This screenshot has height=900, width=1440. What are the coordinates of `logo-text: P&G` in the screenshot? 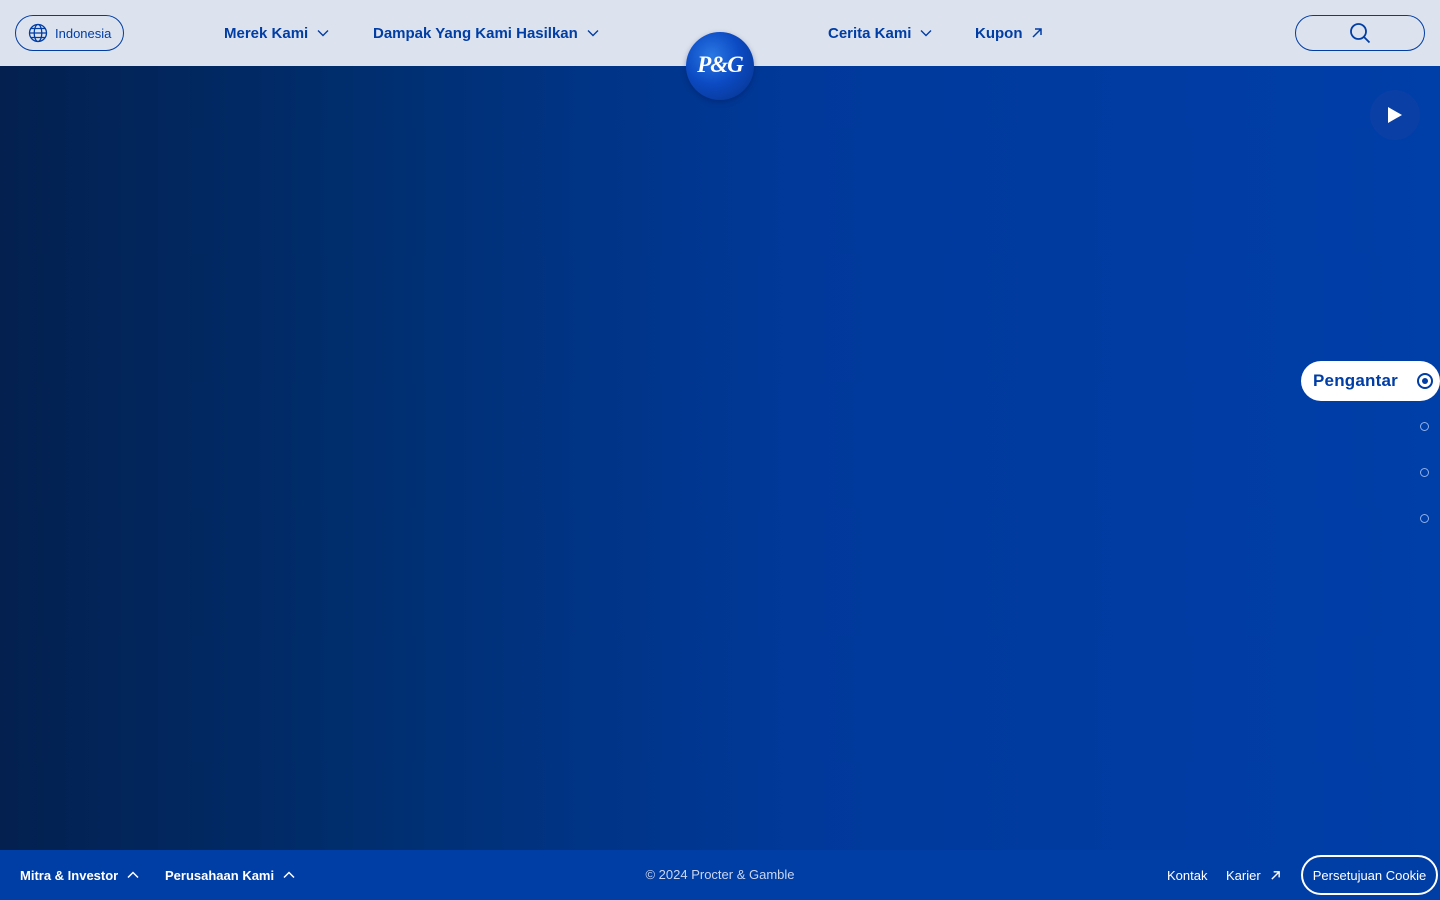 It's located at (720, 64).